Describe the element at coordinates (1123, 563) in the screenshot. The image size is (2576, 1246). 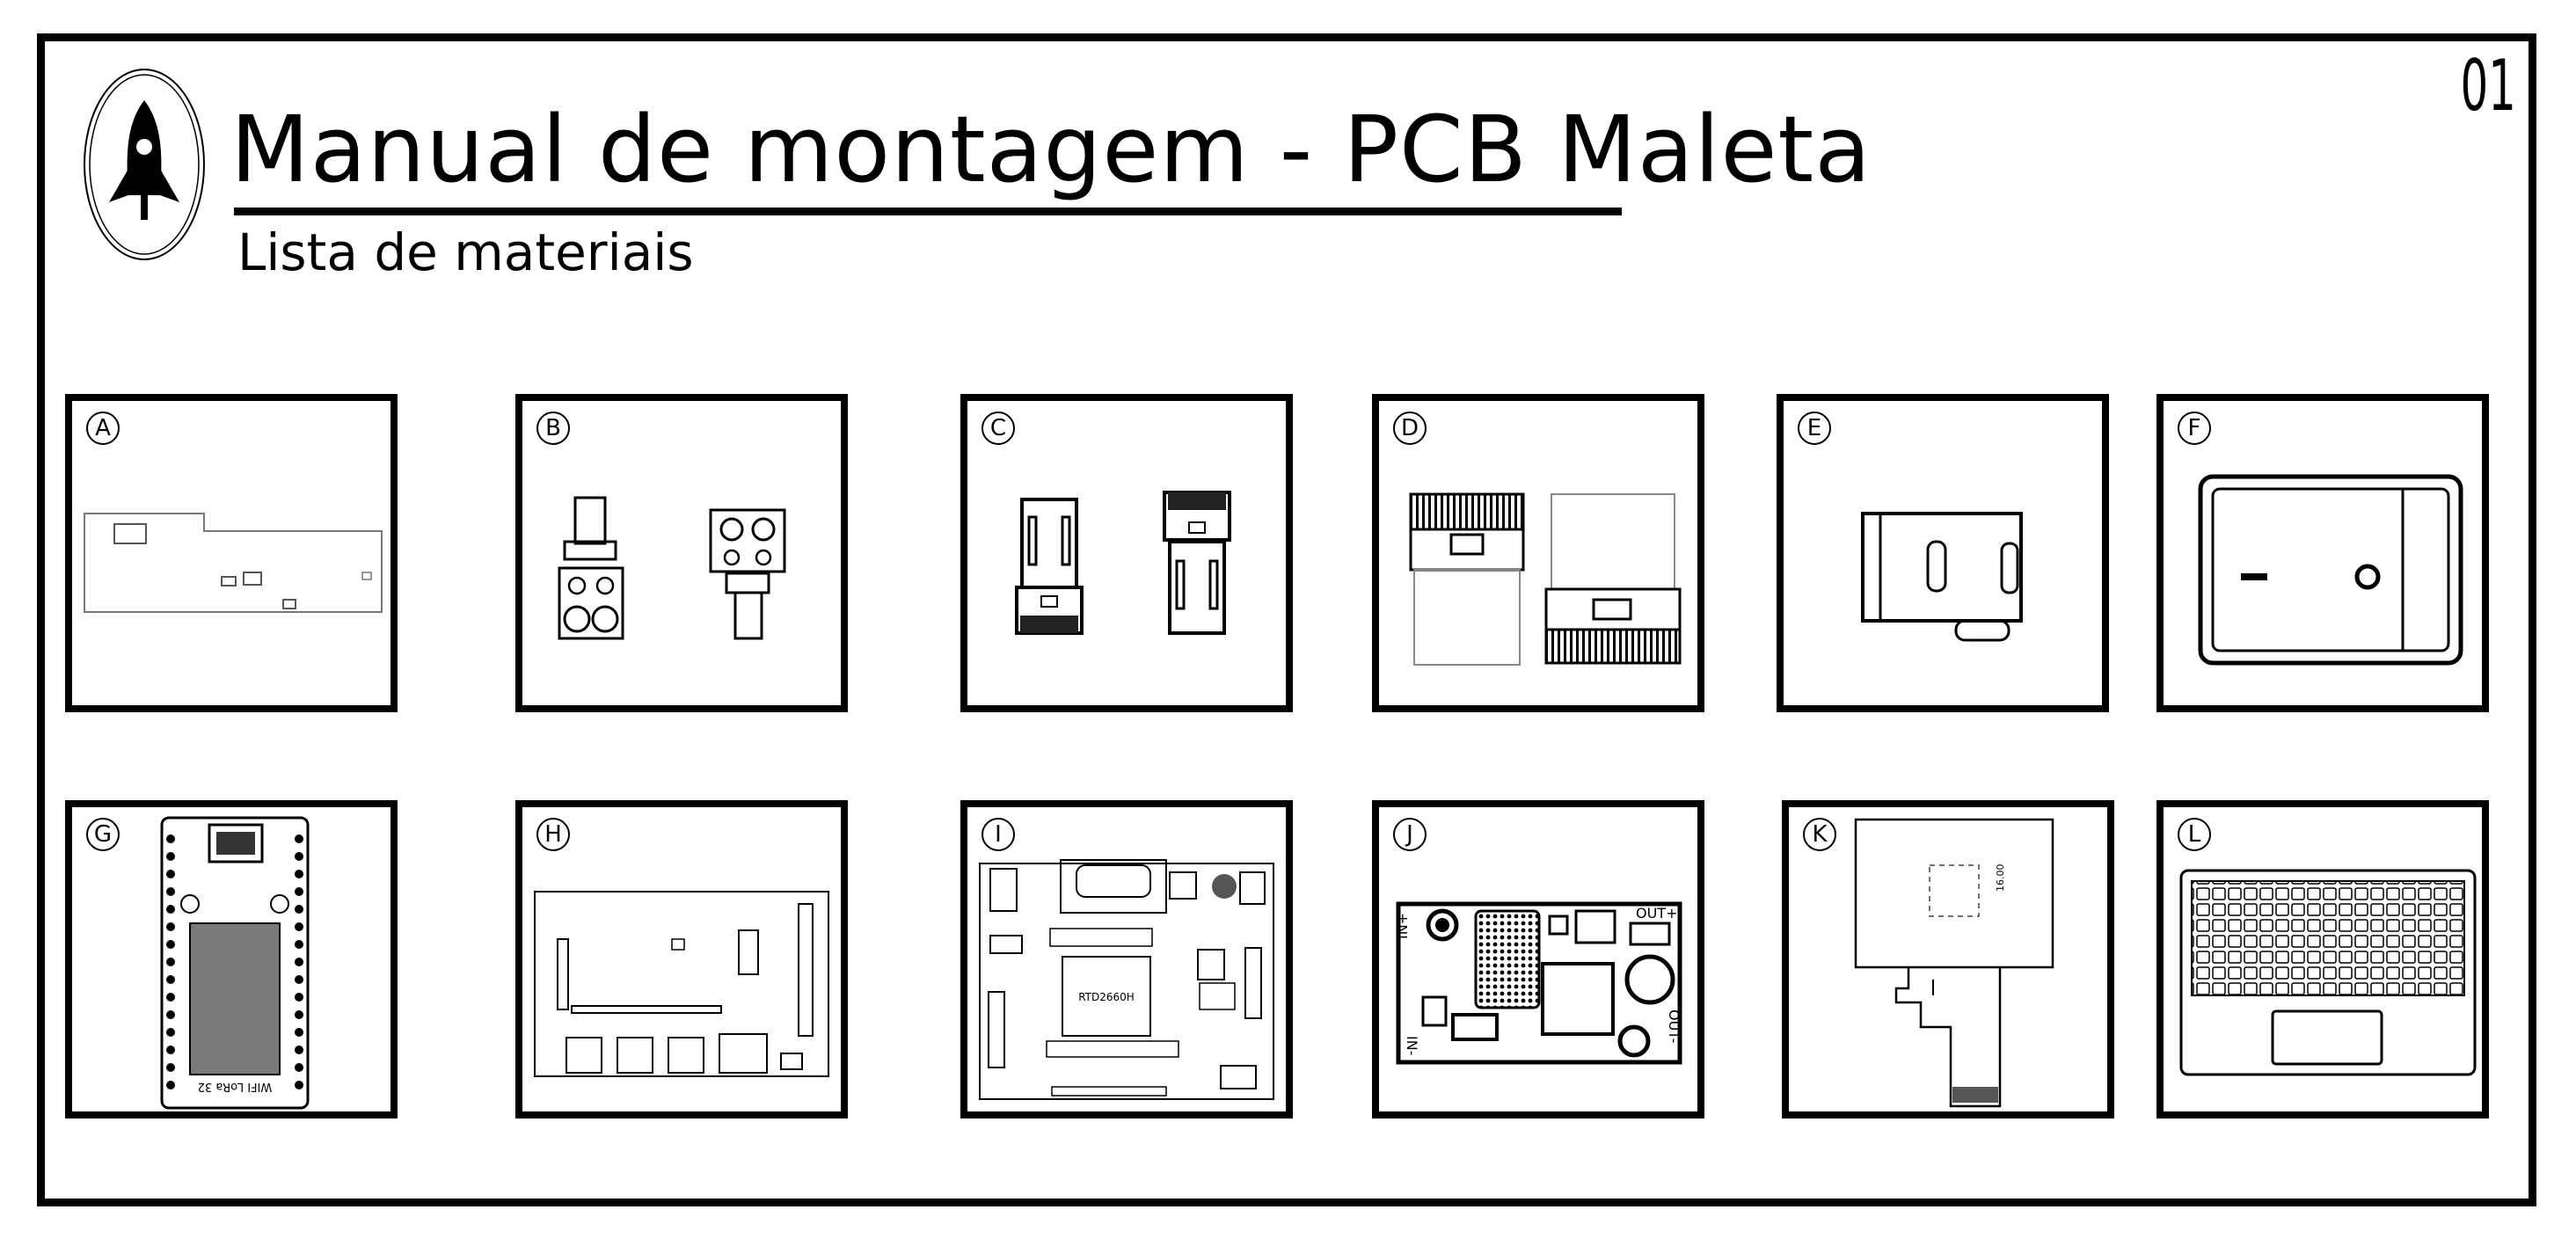
I see `xt-connector-pair-icon` at that location.